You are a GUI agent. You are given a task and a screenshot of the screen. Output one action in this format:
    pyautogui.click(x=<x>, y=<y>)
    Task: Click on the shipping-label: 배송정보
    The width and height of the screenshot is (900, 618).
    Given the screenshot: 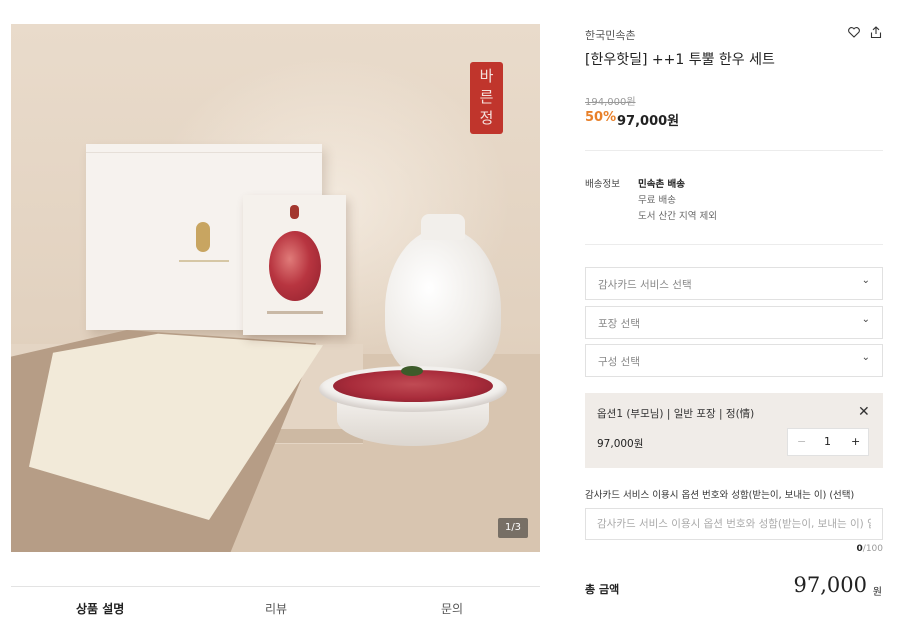 What is the action you would take?
    pyautogui.click(x=602, y=184)
    